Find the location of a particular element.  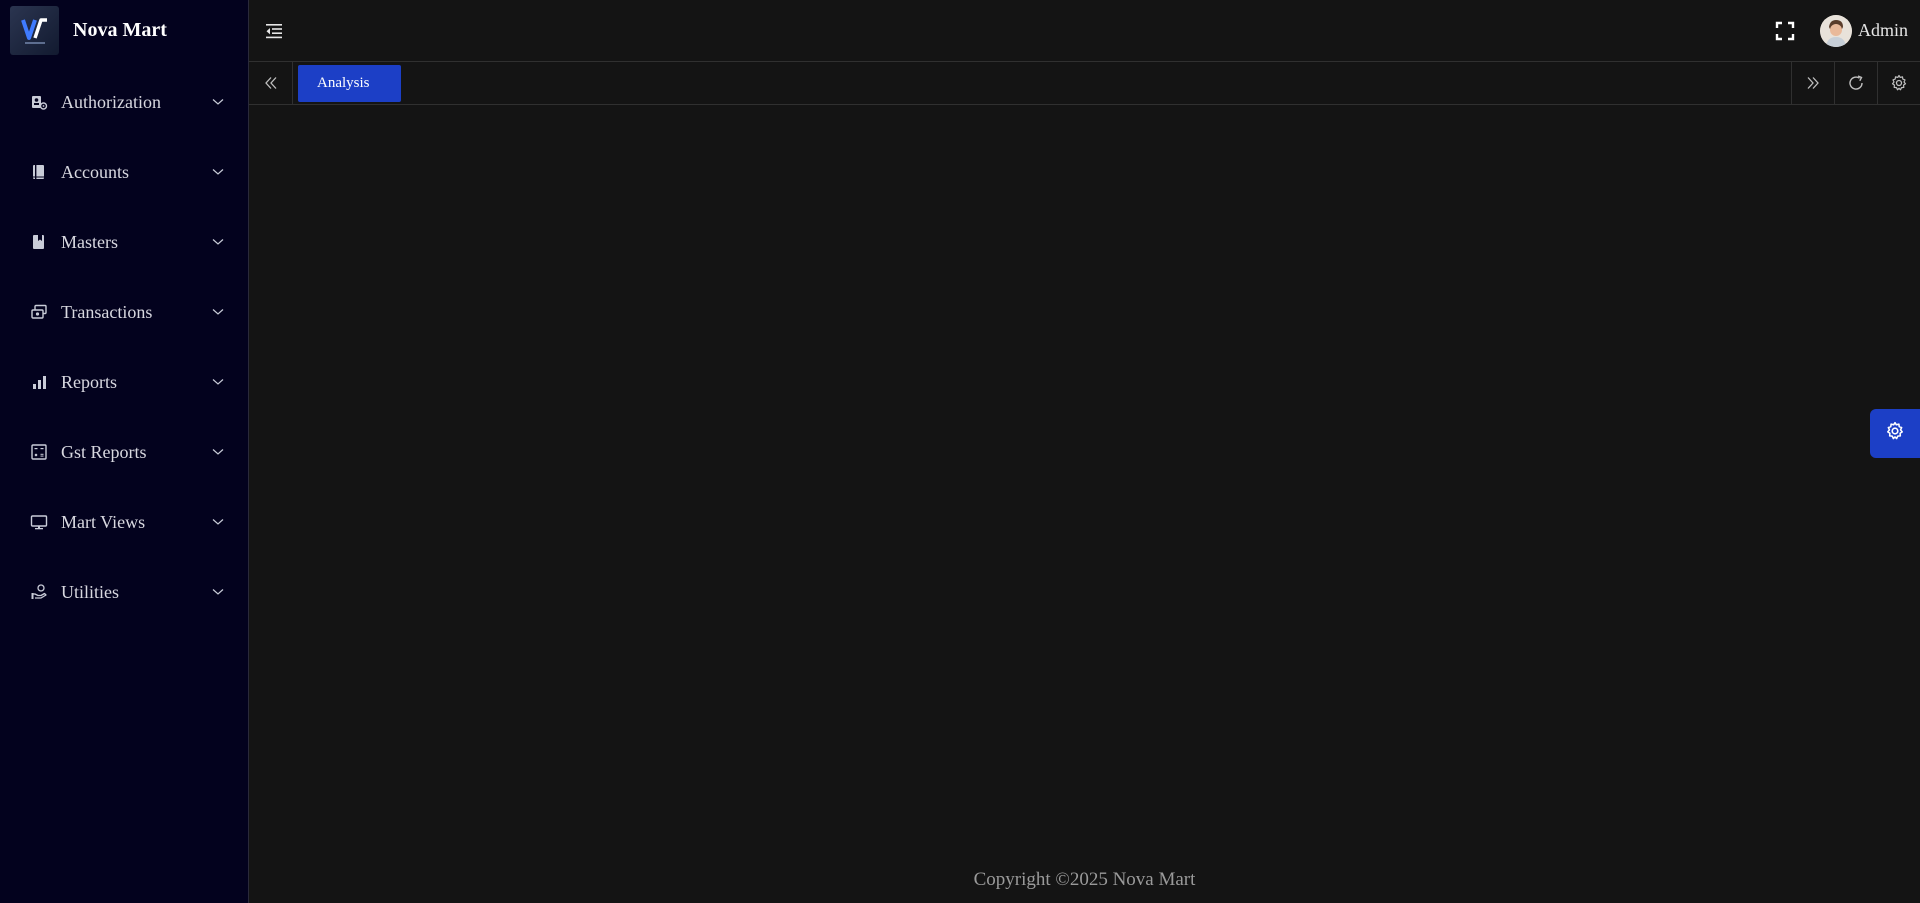

user-menu: Admin is located at coordinates (1863, 30).